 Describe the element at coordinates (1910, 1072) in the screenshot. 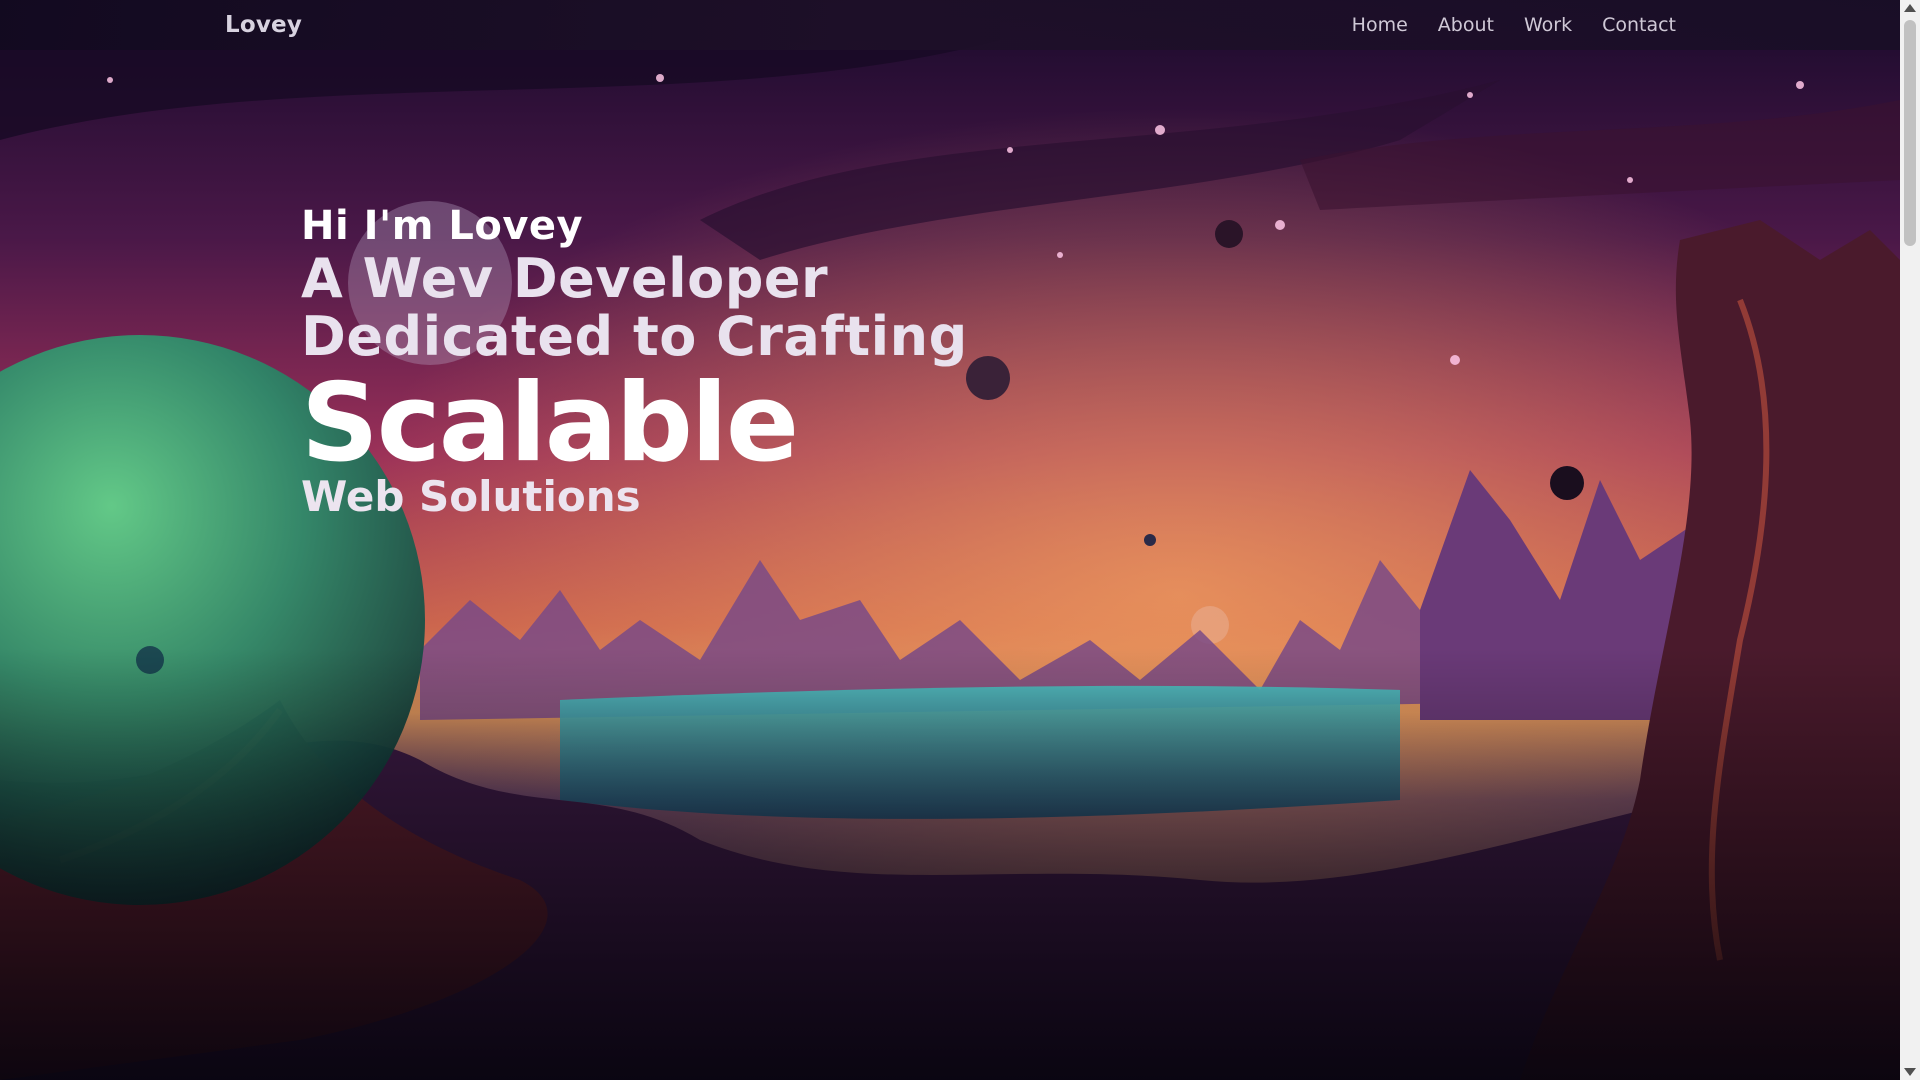

I see `scroll-down-arrow-icon` at that location.